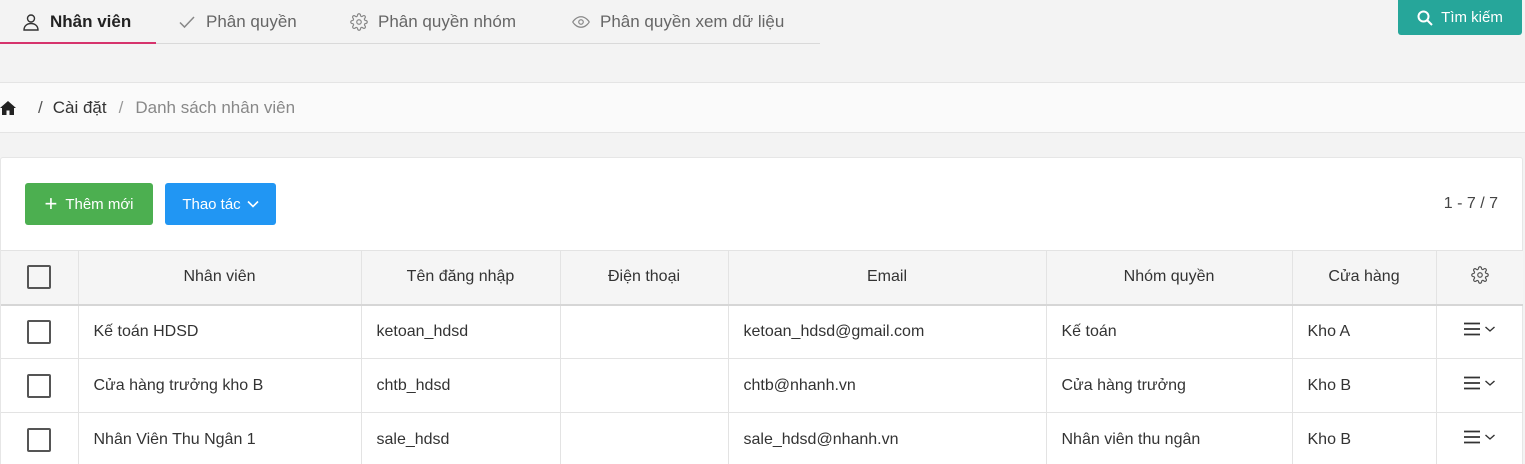 The image size is (1525, 464). What do you see at coordinates (887, 278) in the screenshot?
I see `column-header-email: Email` at bounding box center [887, 278].